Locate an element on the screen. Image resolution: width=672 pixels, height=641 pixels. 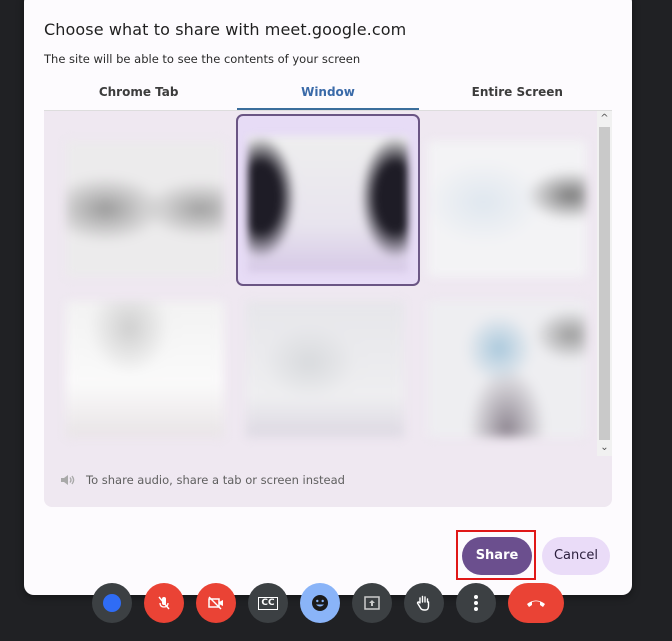
meet-control-bar: CC is located at coordinates (336, 612).